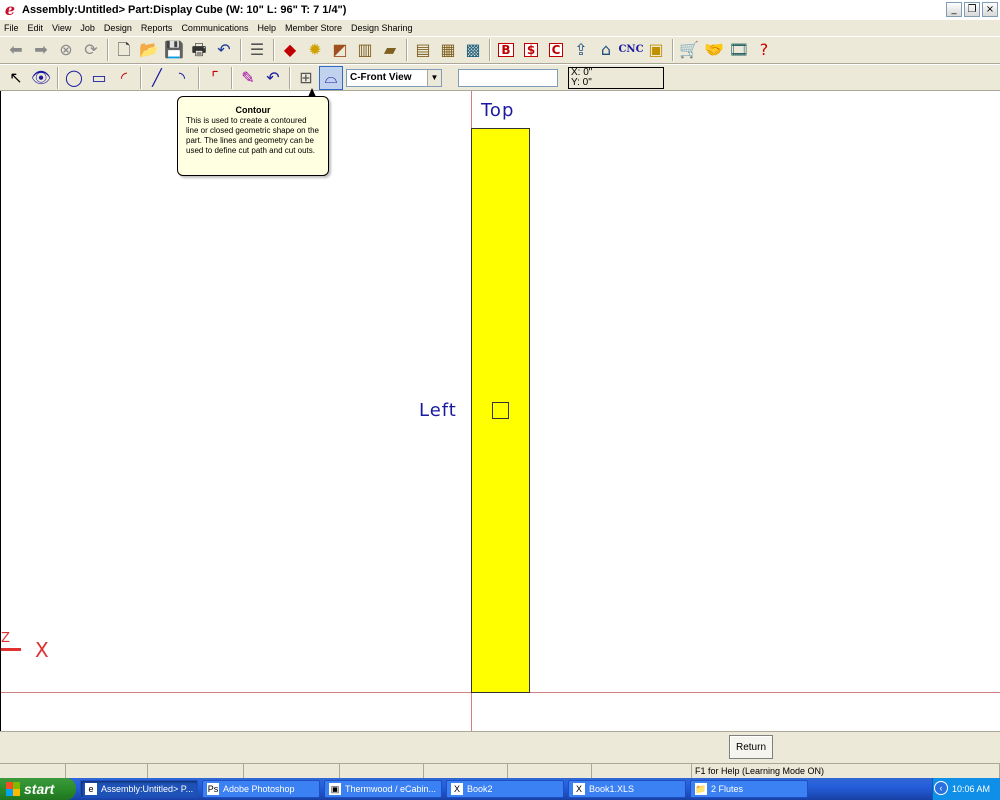 Image resolution: width=1000 pixels, height=800 pixels. Describe the element at coordinates (41, 50) in the screenshot. I see `forward-arrow-button: ➡` at that location.